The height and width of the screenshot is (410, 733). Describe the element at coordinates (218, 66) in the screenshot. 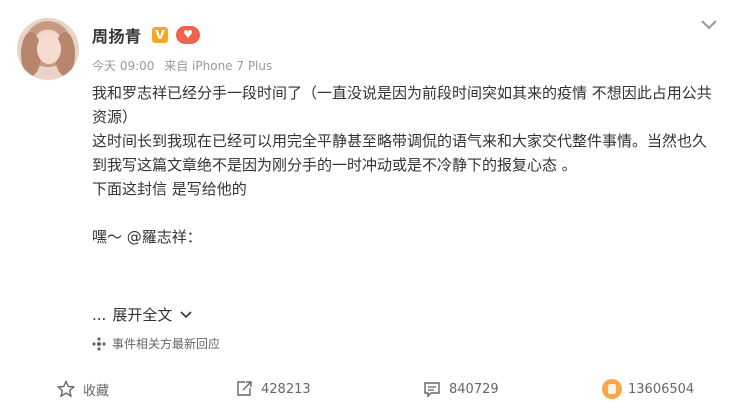

I see `post-source: 来自 iPhone 7 Plus` at that location.